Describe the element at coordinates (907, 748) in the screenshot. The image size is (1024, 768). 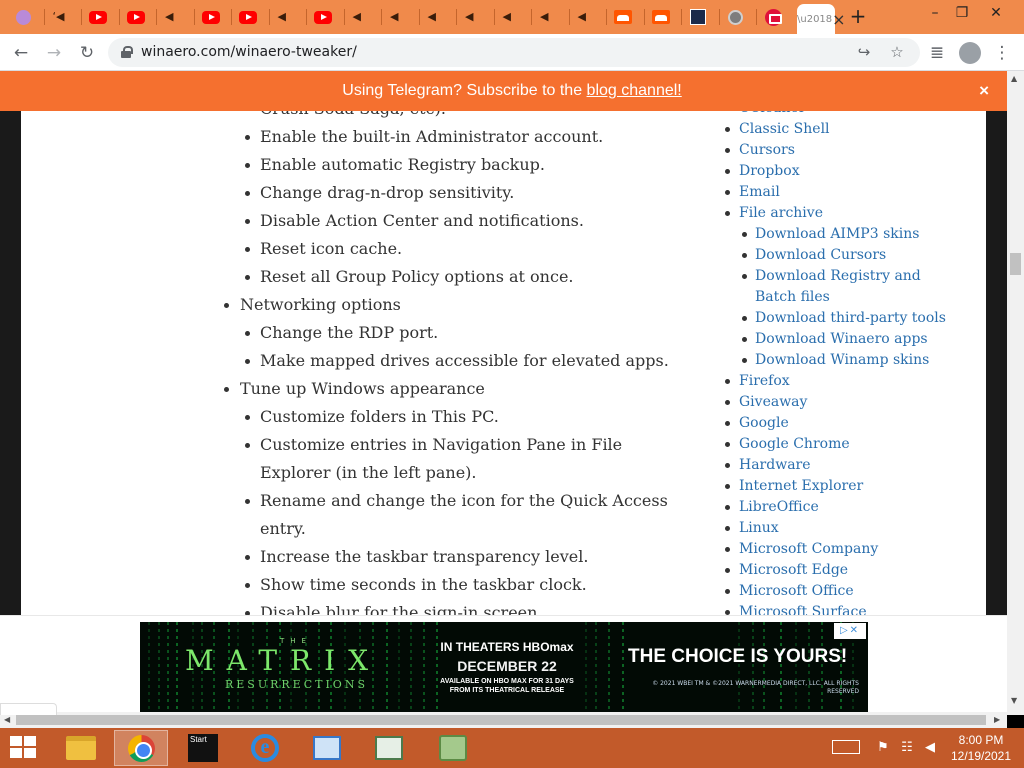
I see `network-icon: ☷` at that location.